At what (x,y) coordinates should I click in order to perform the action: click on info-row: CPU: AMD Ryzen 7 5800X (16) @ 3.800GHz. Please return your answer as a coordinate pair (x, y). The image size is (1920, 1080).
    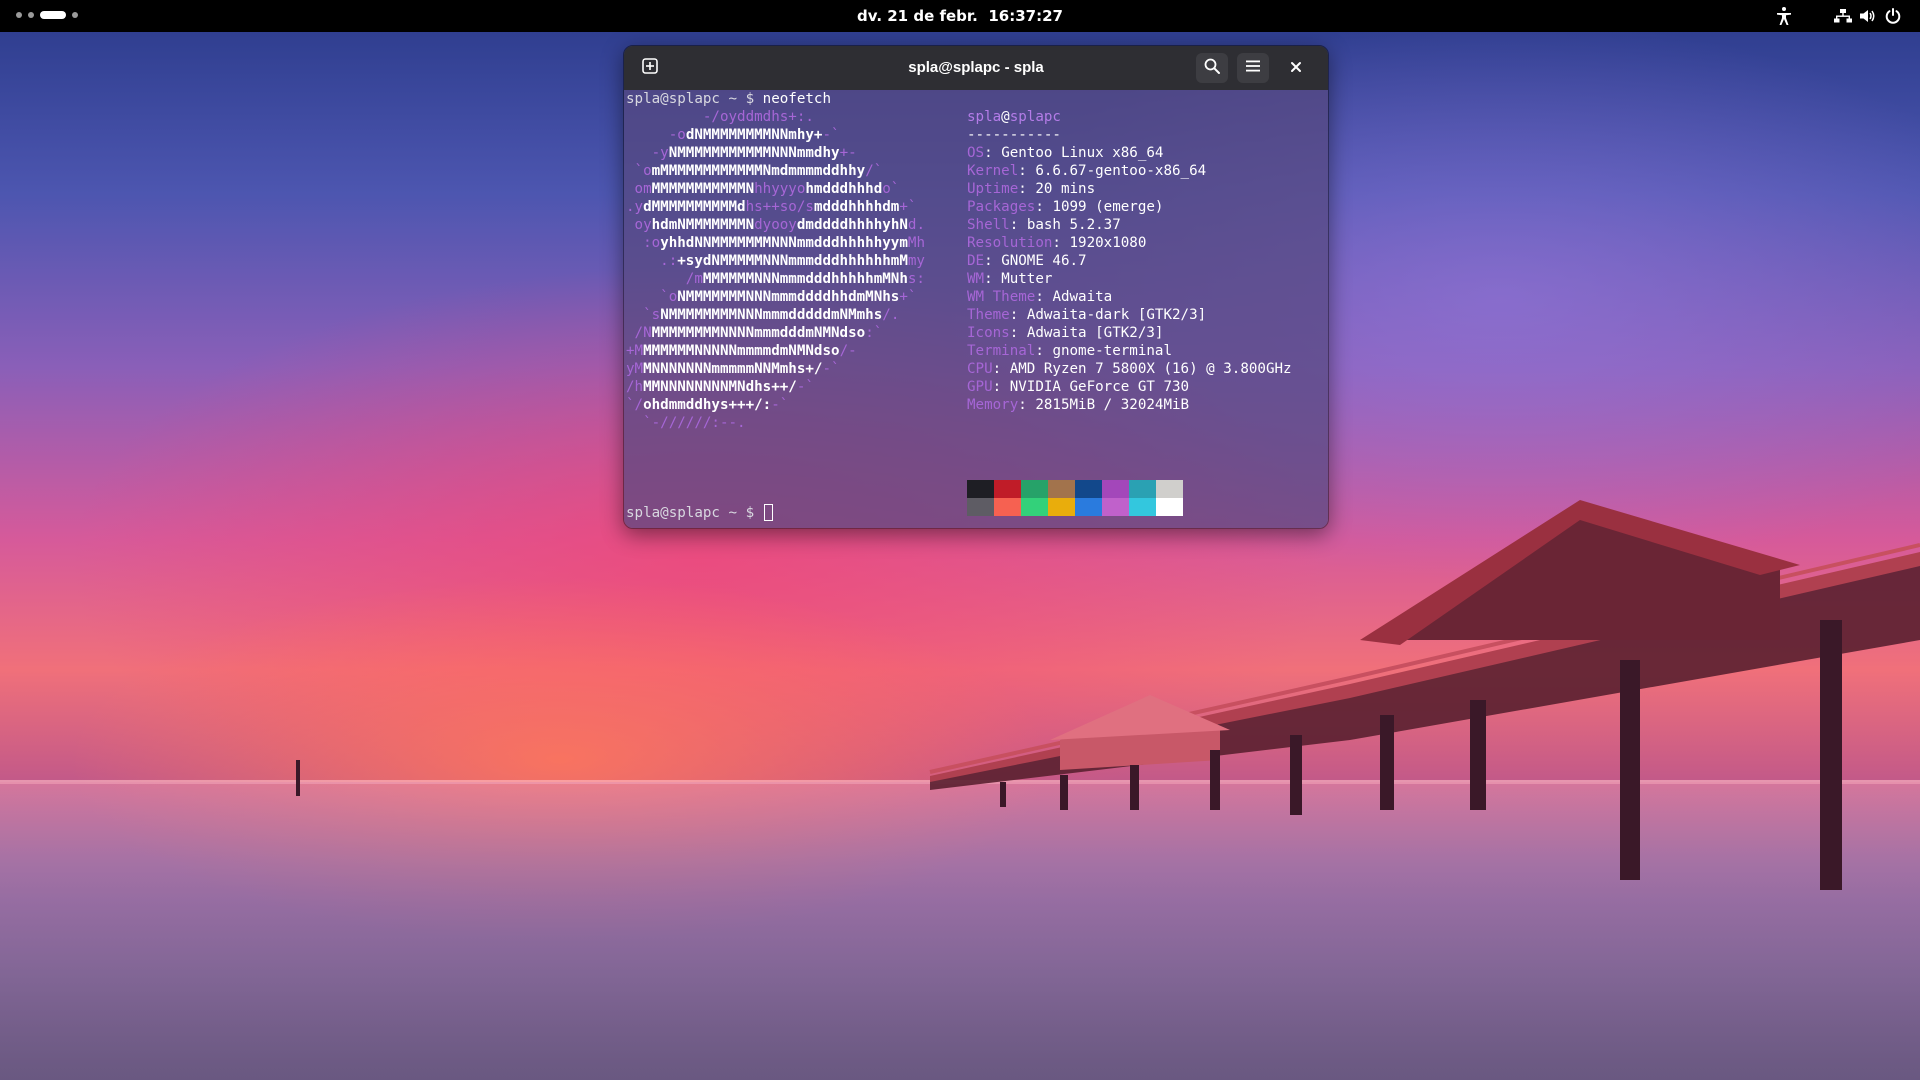
    Looking at the image, I should click on (1129, 369).